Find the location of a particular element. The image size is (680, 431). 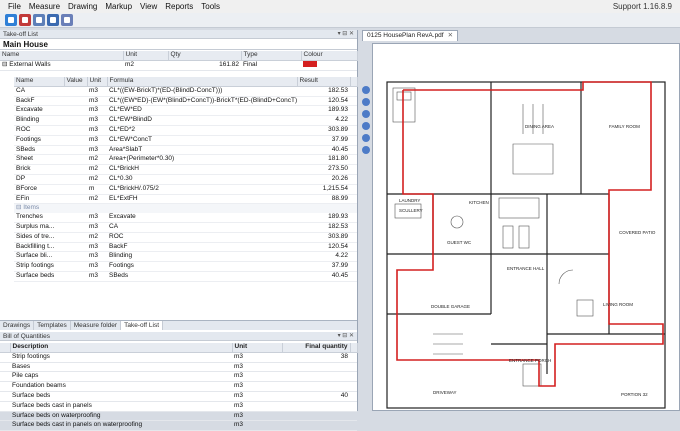

item-row: Backfilling t... m3 BackF 120.54 is located at coordinates (185, 247).